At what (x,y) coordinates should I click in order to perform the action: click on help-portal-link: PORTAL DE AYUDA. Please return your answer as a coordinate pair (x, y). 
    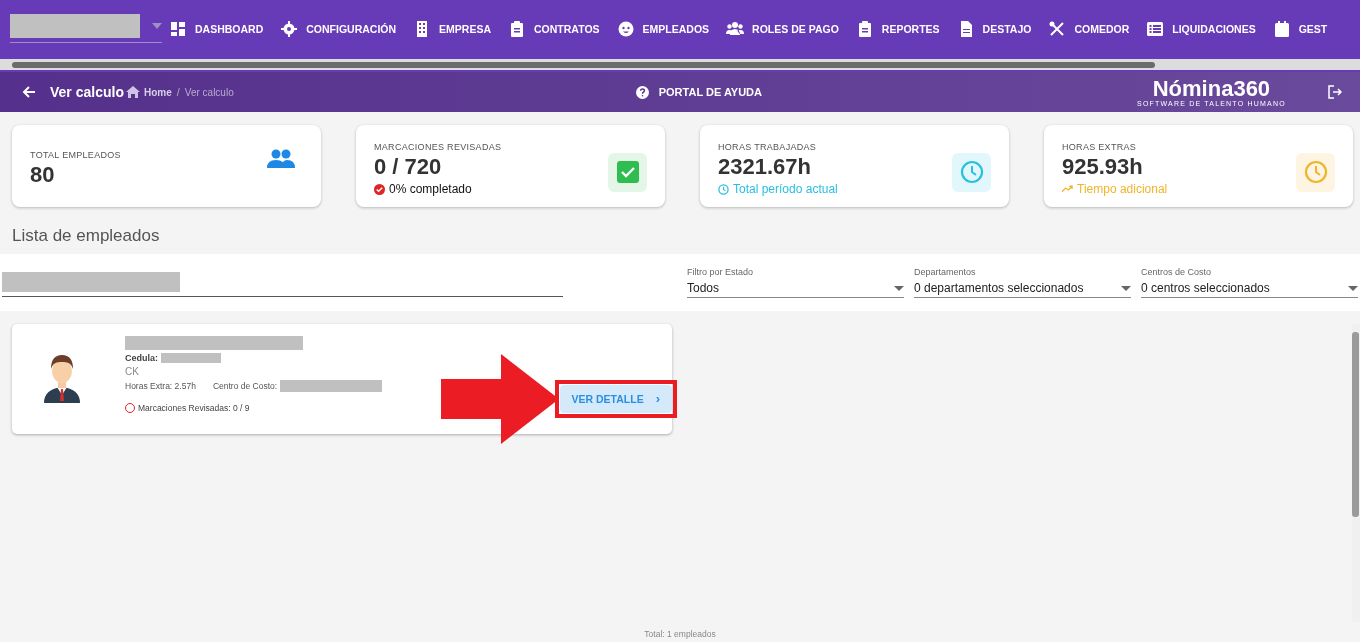
    Looking at the image, I should click on (710, 92).